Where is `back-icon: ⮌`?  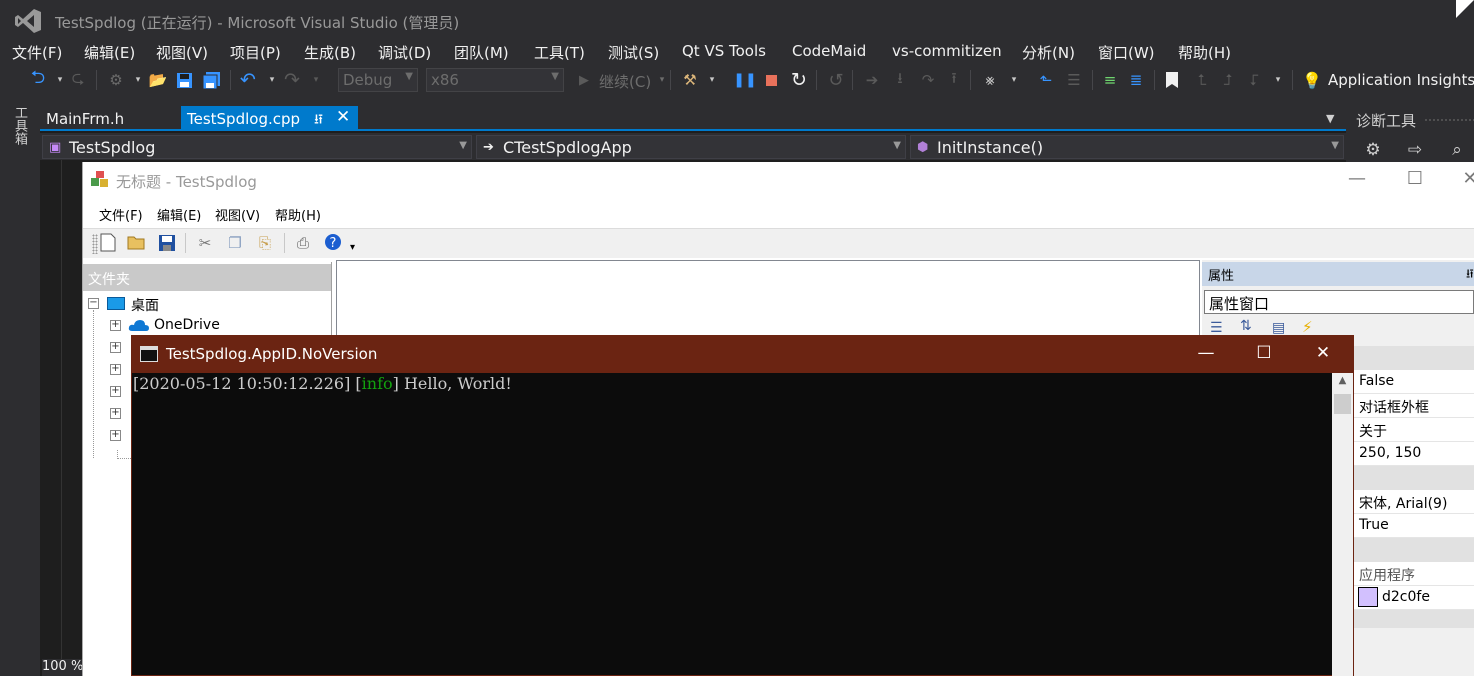
back-icon: ⮌ is located at coordinates (38, 78).